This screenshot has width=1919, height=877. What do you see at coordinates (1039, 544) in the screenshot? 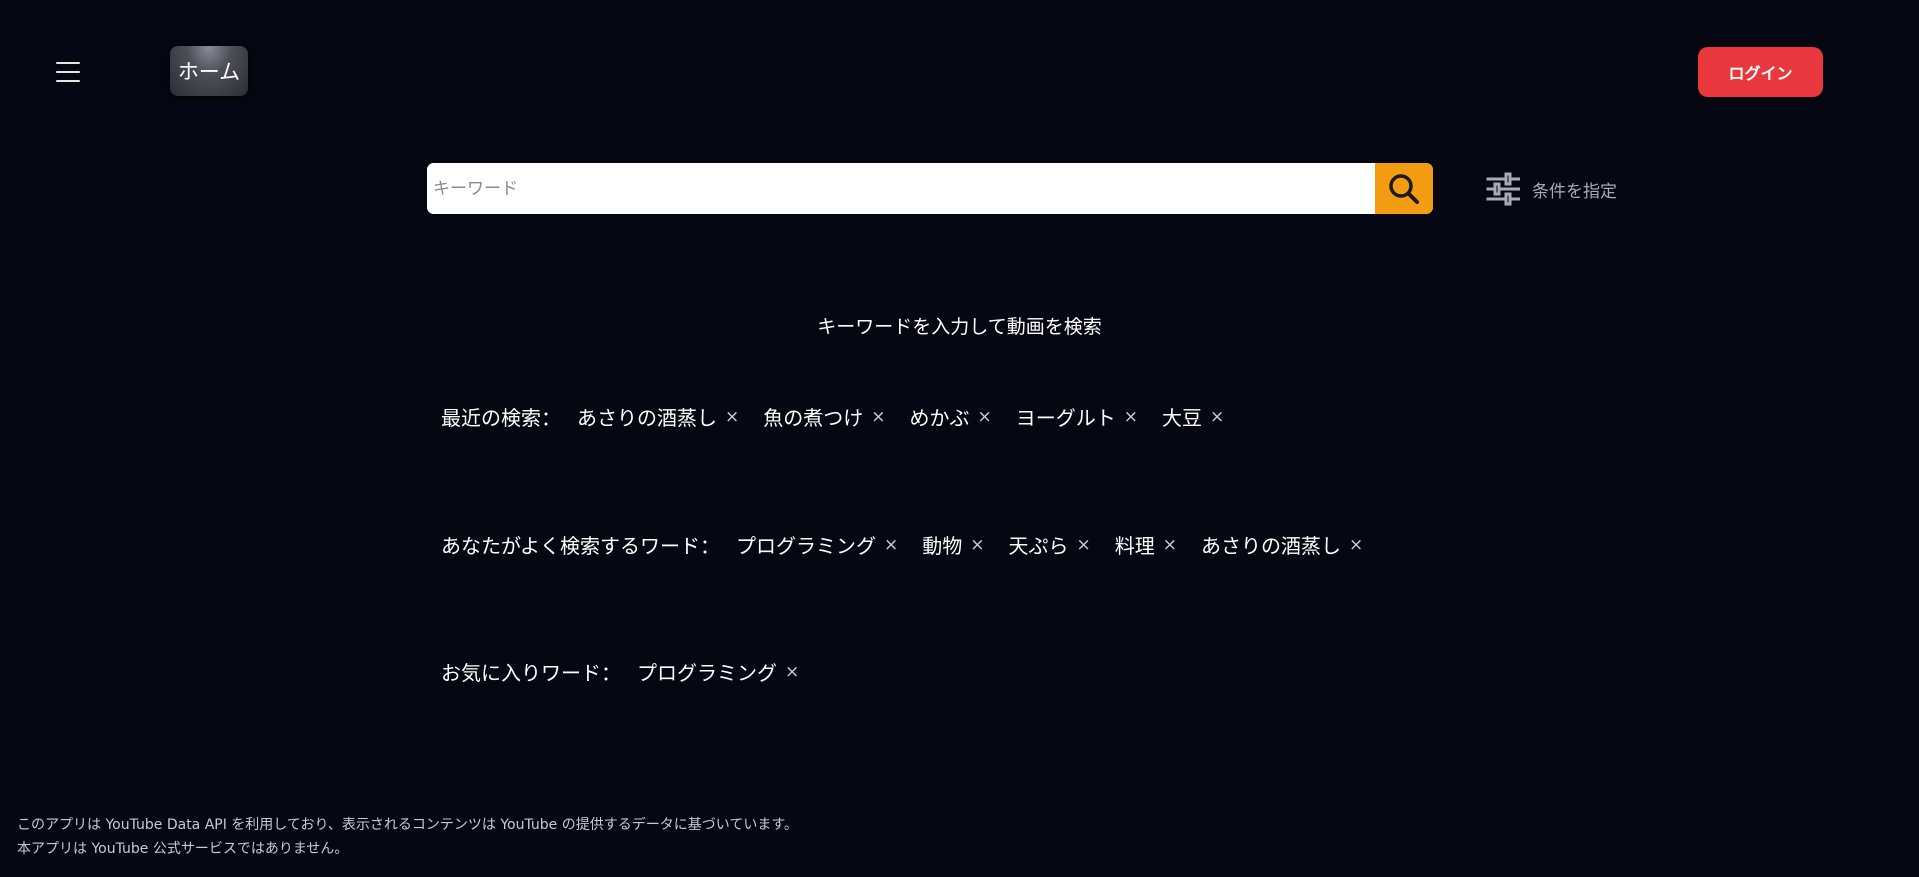
I see `frequent-tag-label: 天ぷら` at bounding box center [1039, 544].